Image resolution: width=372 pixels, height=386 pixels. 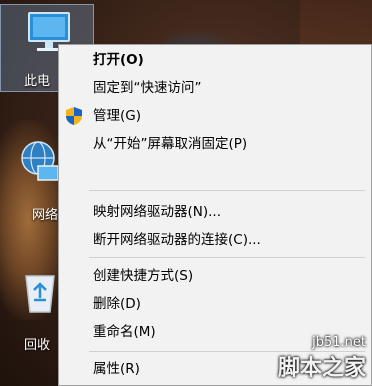 I want to click on recycle-bin-icon, so click(x=40, y=294).